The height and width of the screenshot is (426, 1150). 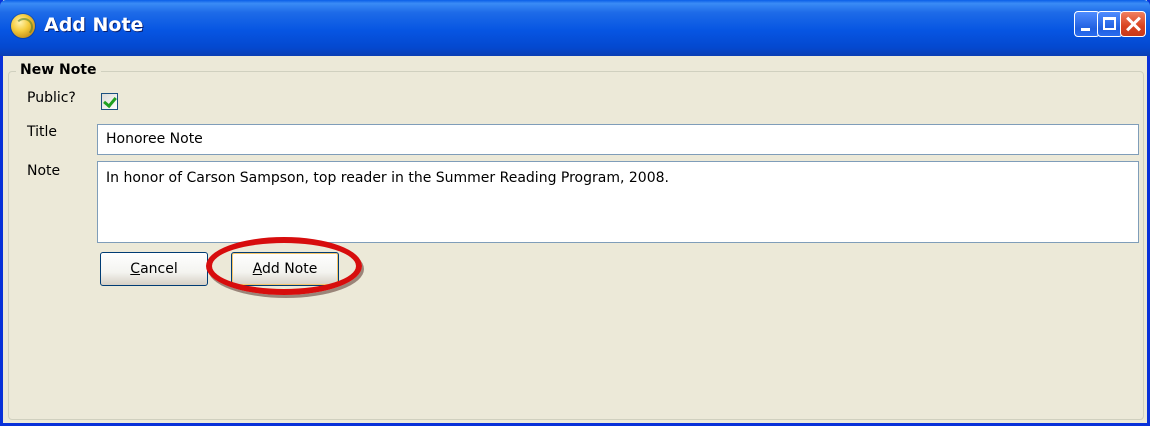 What do you see at coordinates (618, 139) in the screenshot?
I see `title-input: Honoree Note` at bounding box center [618, 139].